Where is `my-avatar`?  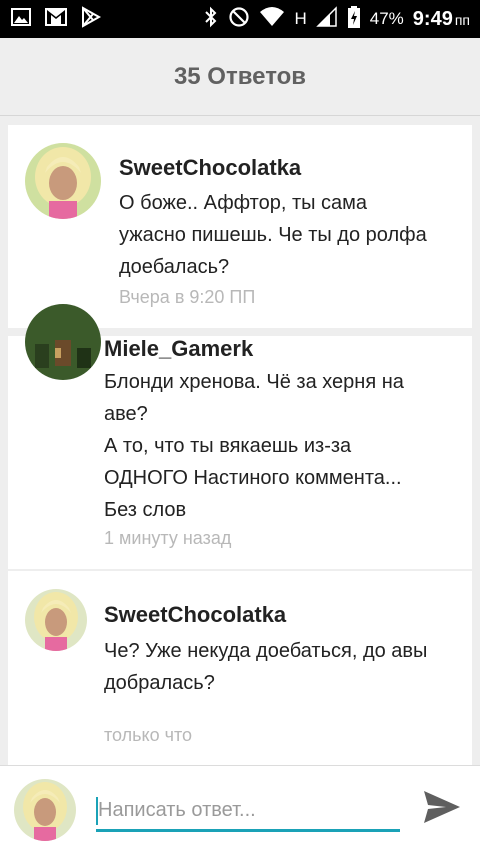
my-avatar is located at coordinates (45, 810).